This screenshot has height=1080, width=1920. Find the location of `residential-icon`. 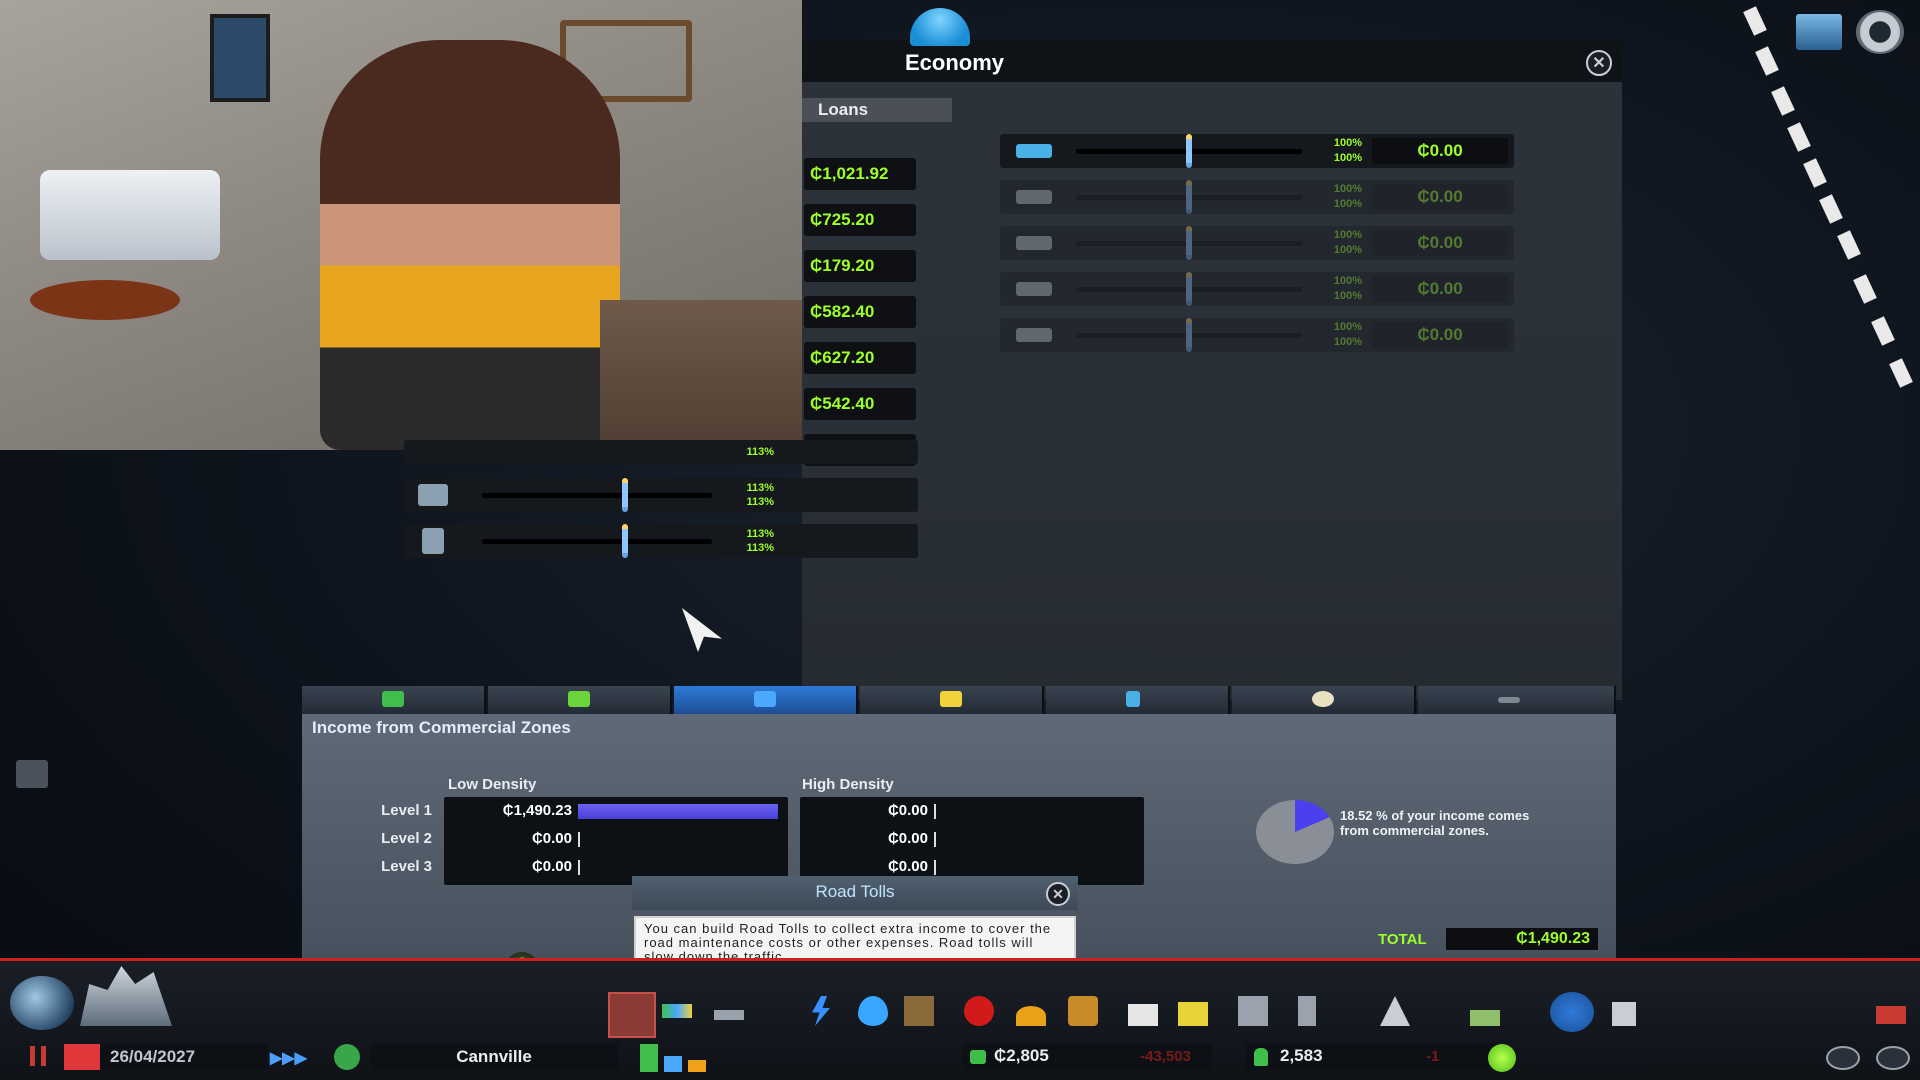

residential-icon is located at coordinates (393, 699).